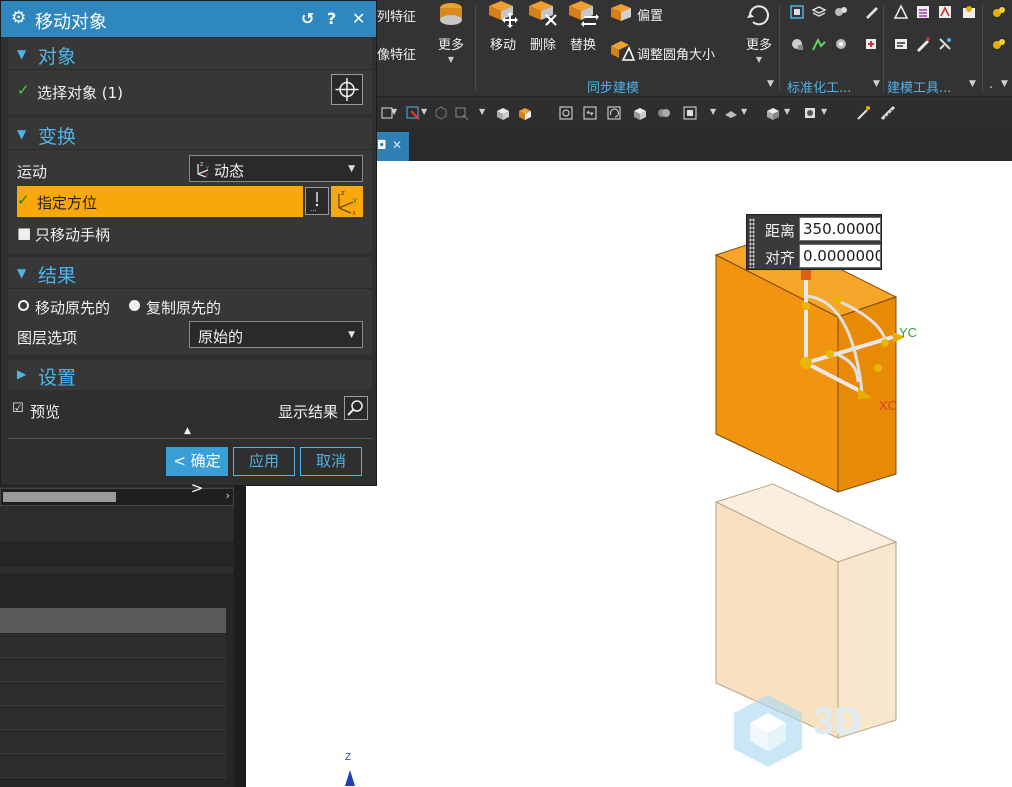 Image resolution: width=1012 pixels, height=787 pixels. Describe the element at coordinates (187, 431) in the screenshot. I see `collapse-up-icon: ▲` at that location.